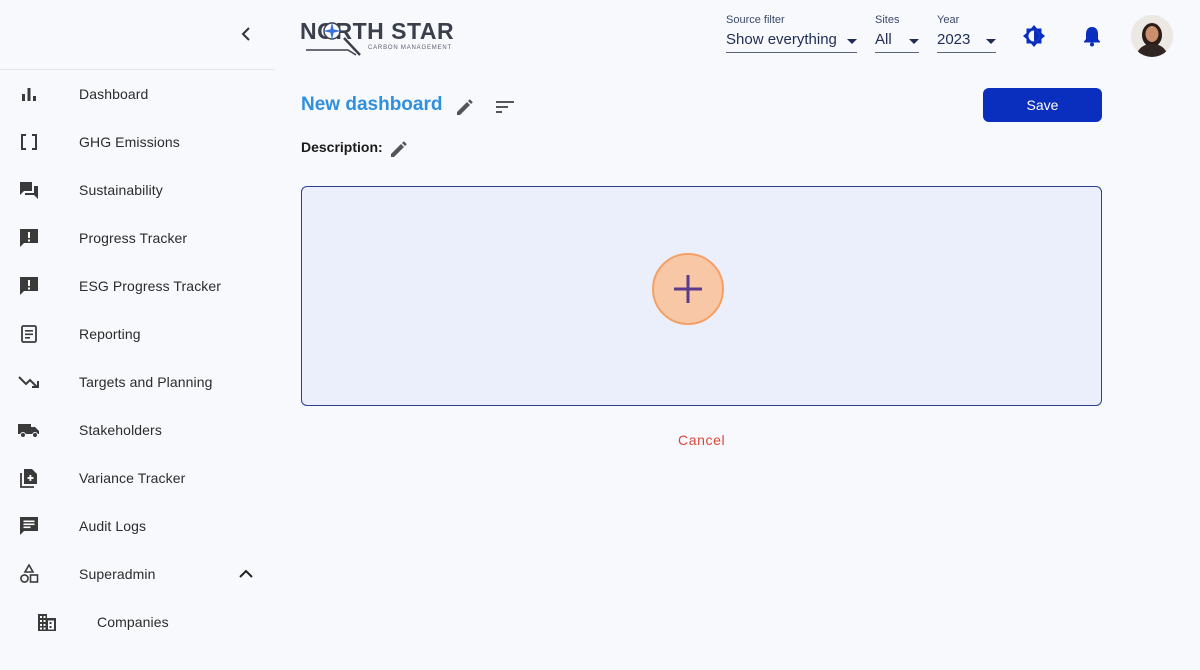 Image resolution: width=1200 pixels, height=670 pixels. What do you see at coordinates (137, 35) in the screenshot?
I see `sidebar-header` at bounding box center [137, 35].